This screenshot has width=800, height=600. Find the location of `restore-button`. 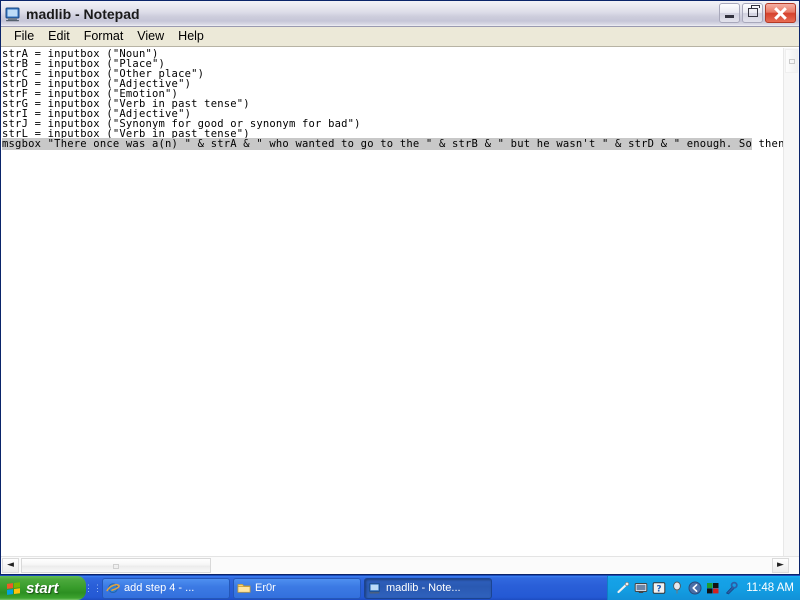

restore-button is located at coordinates (752, 13).